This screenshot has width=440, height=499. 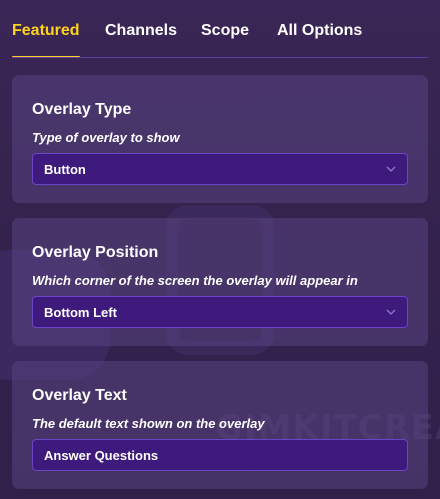 I want to click on overlay-text-input: Answer Questions, so click(x=220, y=455).